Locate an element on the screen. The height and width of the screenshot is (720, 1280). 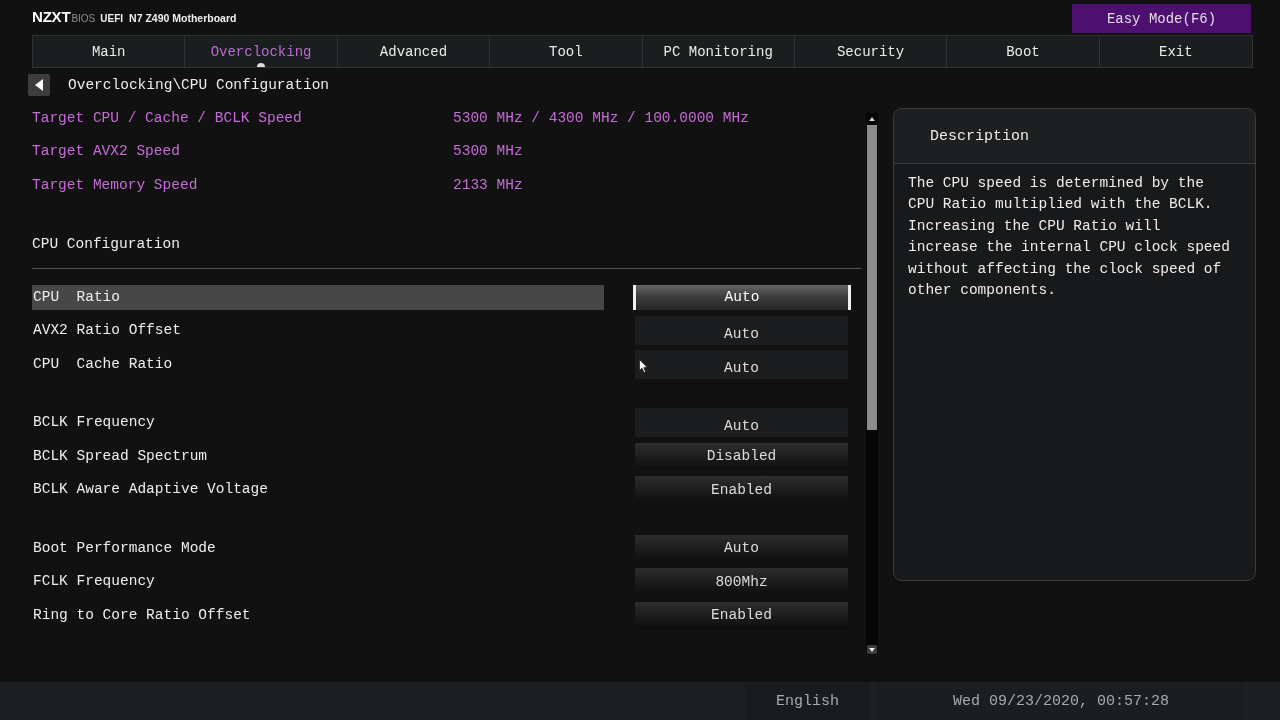
description-text: The CPU speed is determined by the CPU Ratio multiplied with the BCLK. Increasing the CPU Ratio will increase the internal CPU clock speed without affecting the clock speed of other components. is located at coordinates (1069, 237).